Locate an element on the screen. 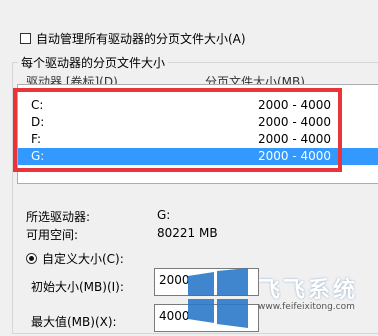 Image resolution: width=378 pixels, height=336 pixels. watermark-brand: 飞飞系统 is located at coordinates (308, 290).